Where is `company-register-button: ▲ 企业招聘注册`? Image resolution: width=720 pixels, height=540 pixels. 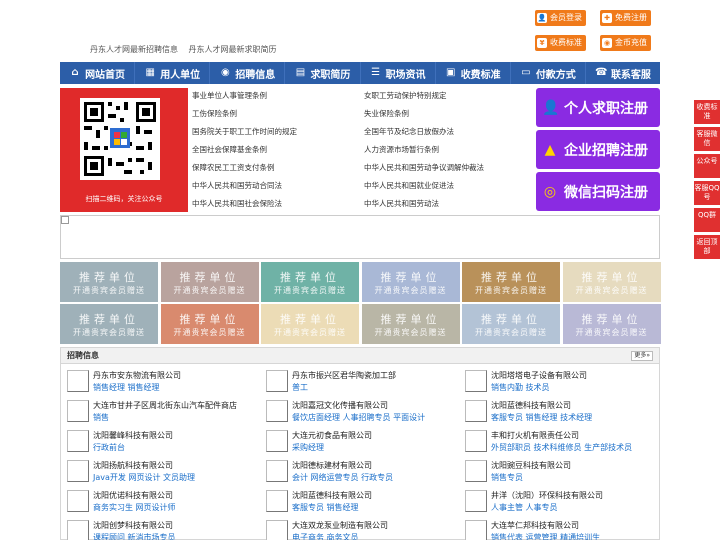
company-register-button: ▲ 企业招聘注册 is located at coordinates (598, 149).